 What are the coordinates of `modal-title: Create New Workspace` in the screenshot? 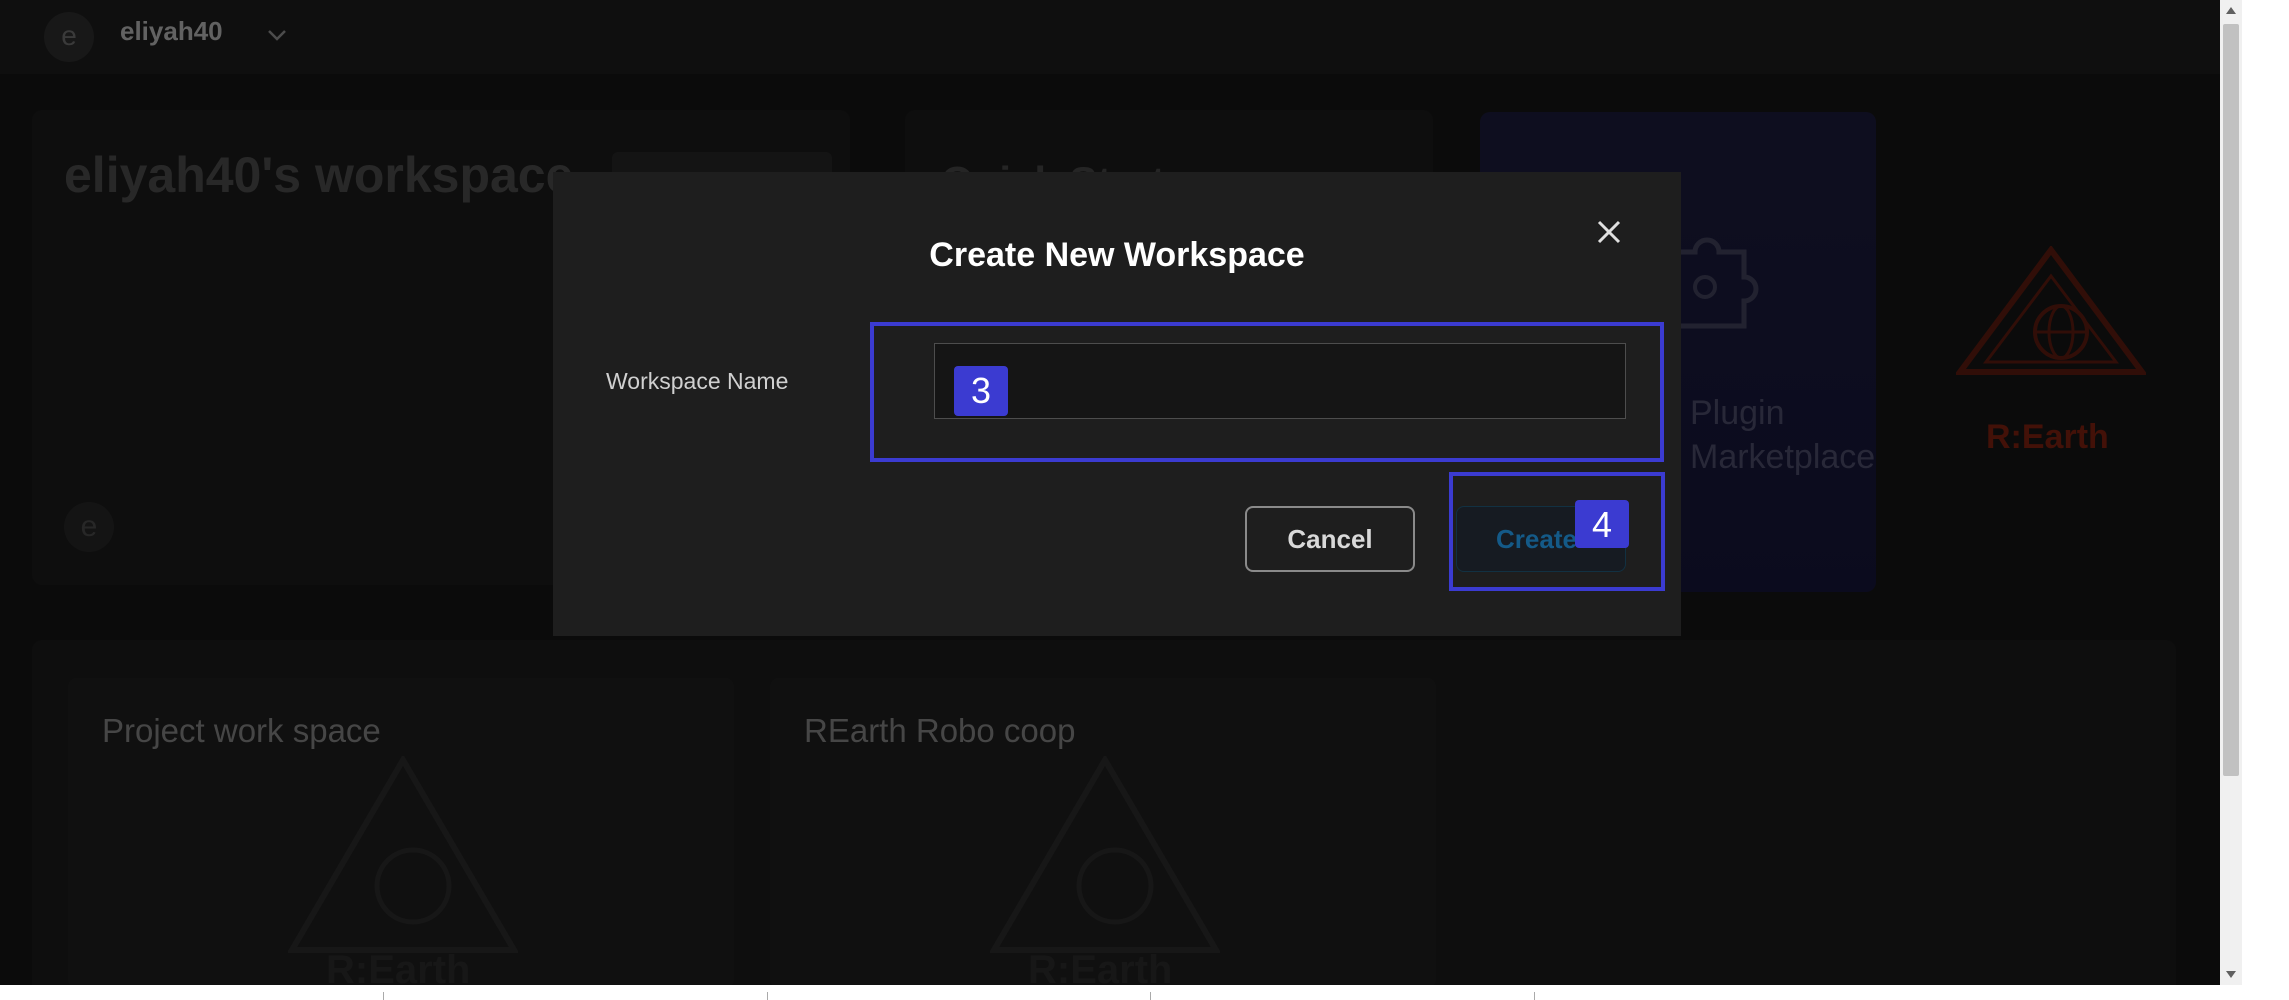 It's located at (1117, 255).